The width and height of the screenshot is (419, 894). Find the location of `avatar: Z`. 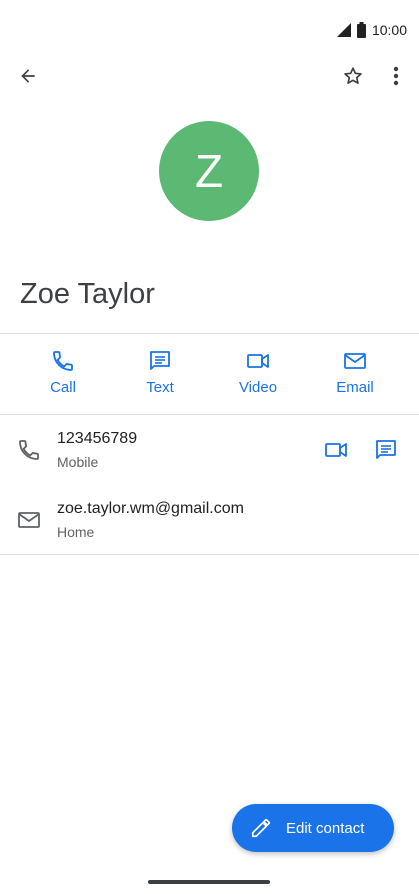

avatar: Z is located at coordinates (209, 171).